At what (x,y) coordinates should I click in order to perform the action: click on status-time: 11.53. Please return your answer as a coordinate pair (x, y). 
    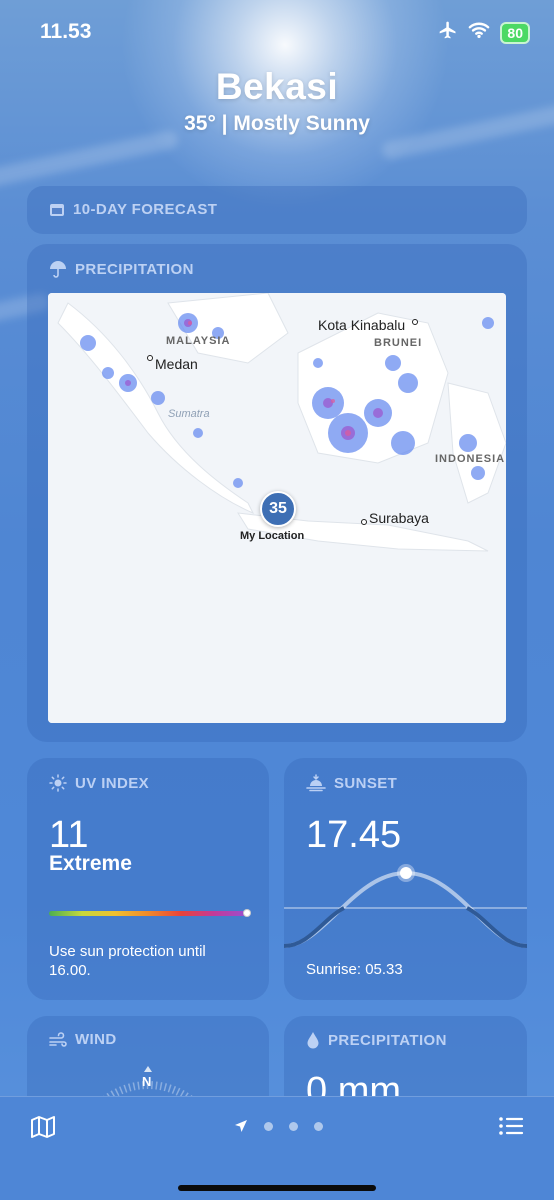
    Looking at the image, I should click on (66, 31).